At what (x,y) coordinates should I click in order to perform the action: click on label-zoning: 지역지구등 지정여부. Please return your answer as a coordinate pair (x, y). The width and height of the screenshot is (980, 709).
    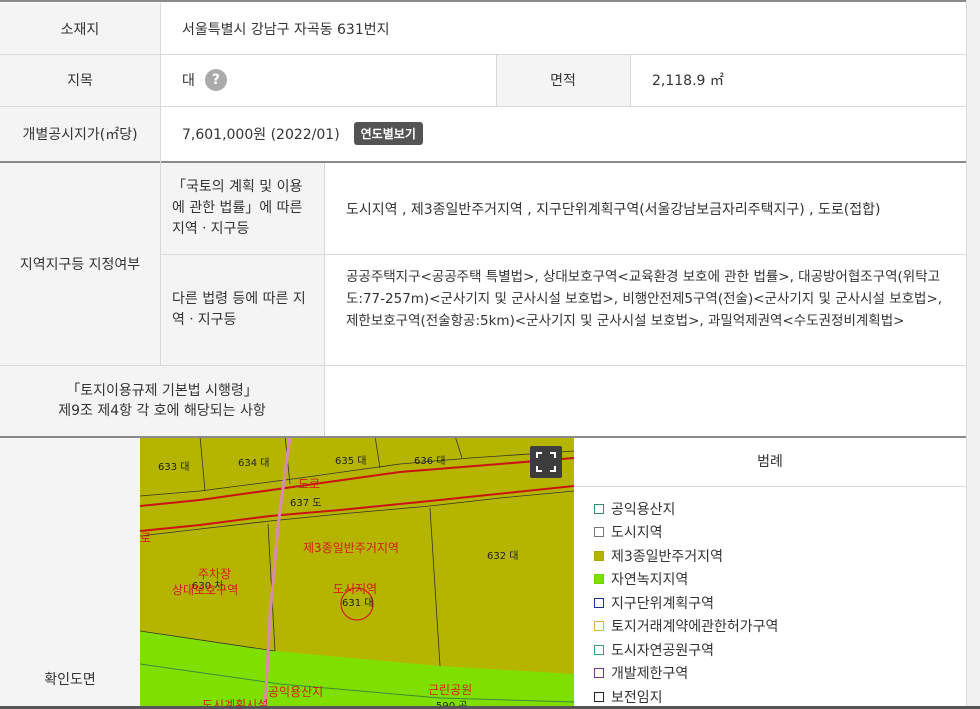
    Looking at the image, I should click on (80, 264).